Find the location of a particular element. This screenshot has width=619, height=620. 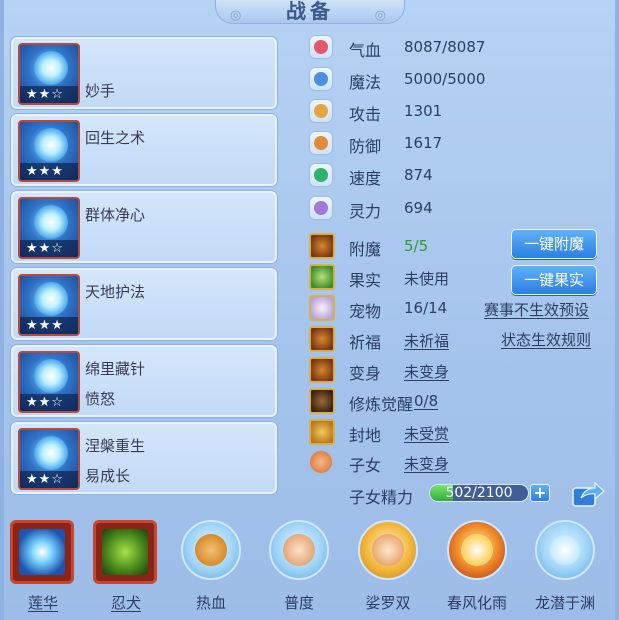

pet-icon is located at coordinates (322, 308).